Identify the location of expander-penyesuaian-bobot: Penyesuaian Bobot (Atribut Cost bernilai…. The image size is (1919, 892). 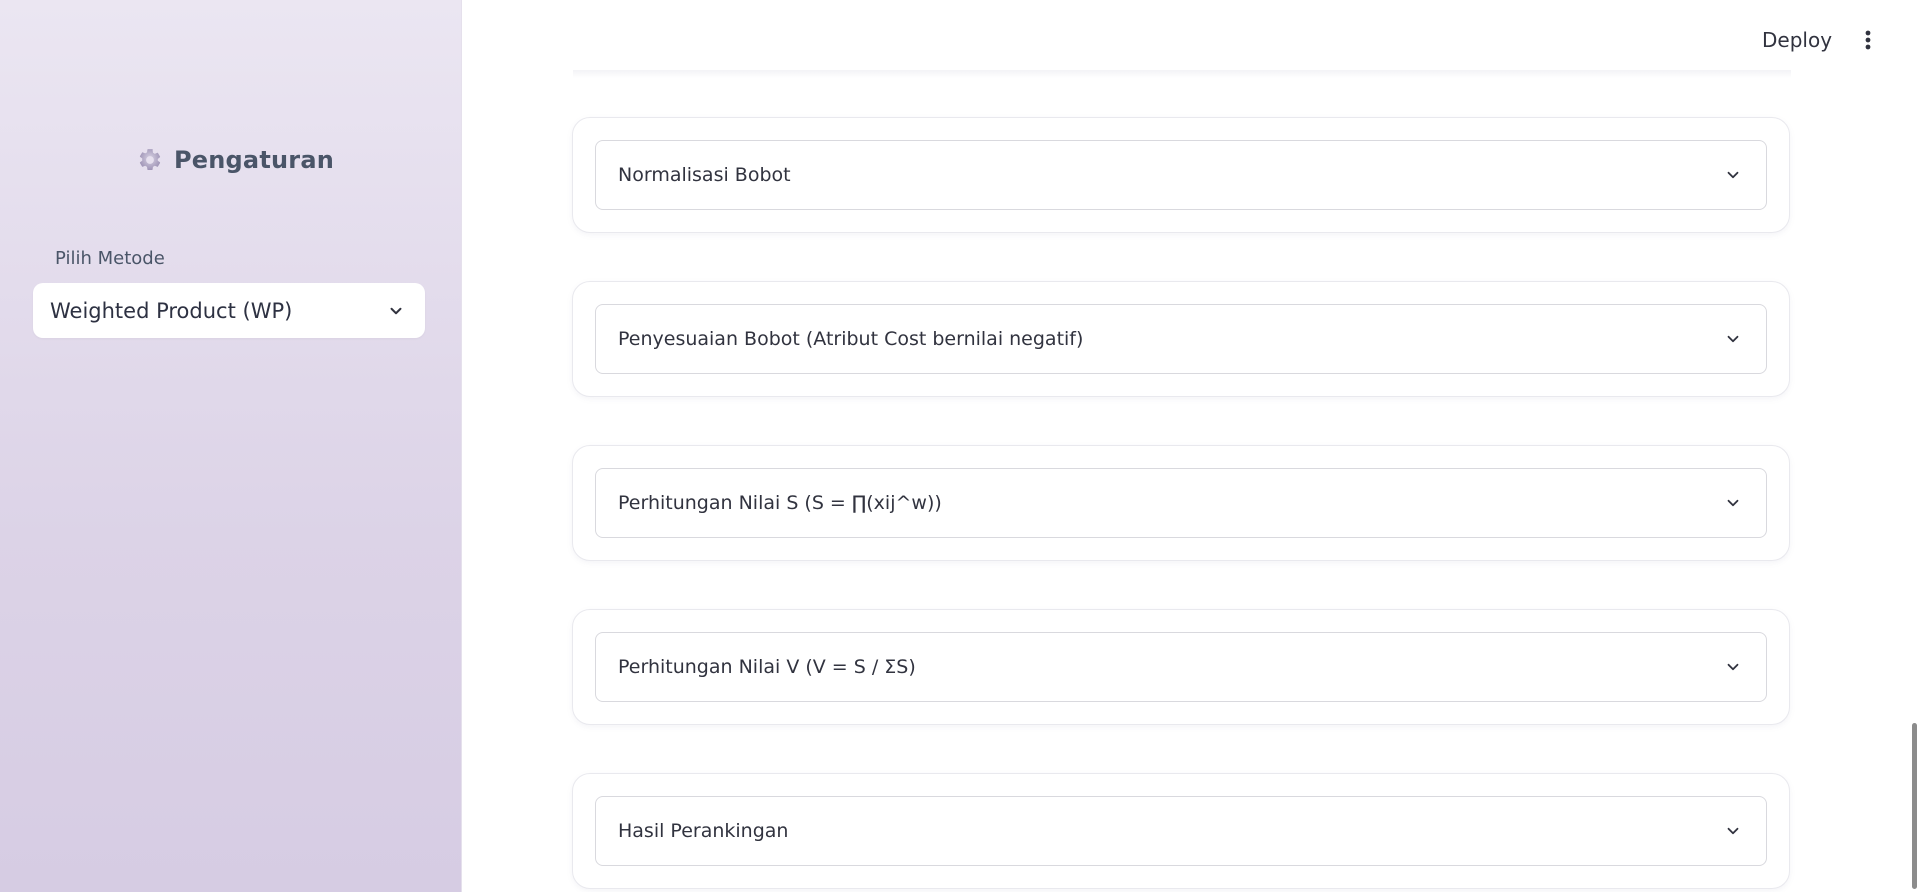
(1181, 339).